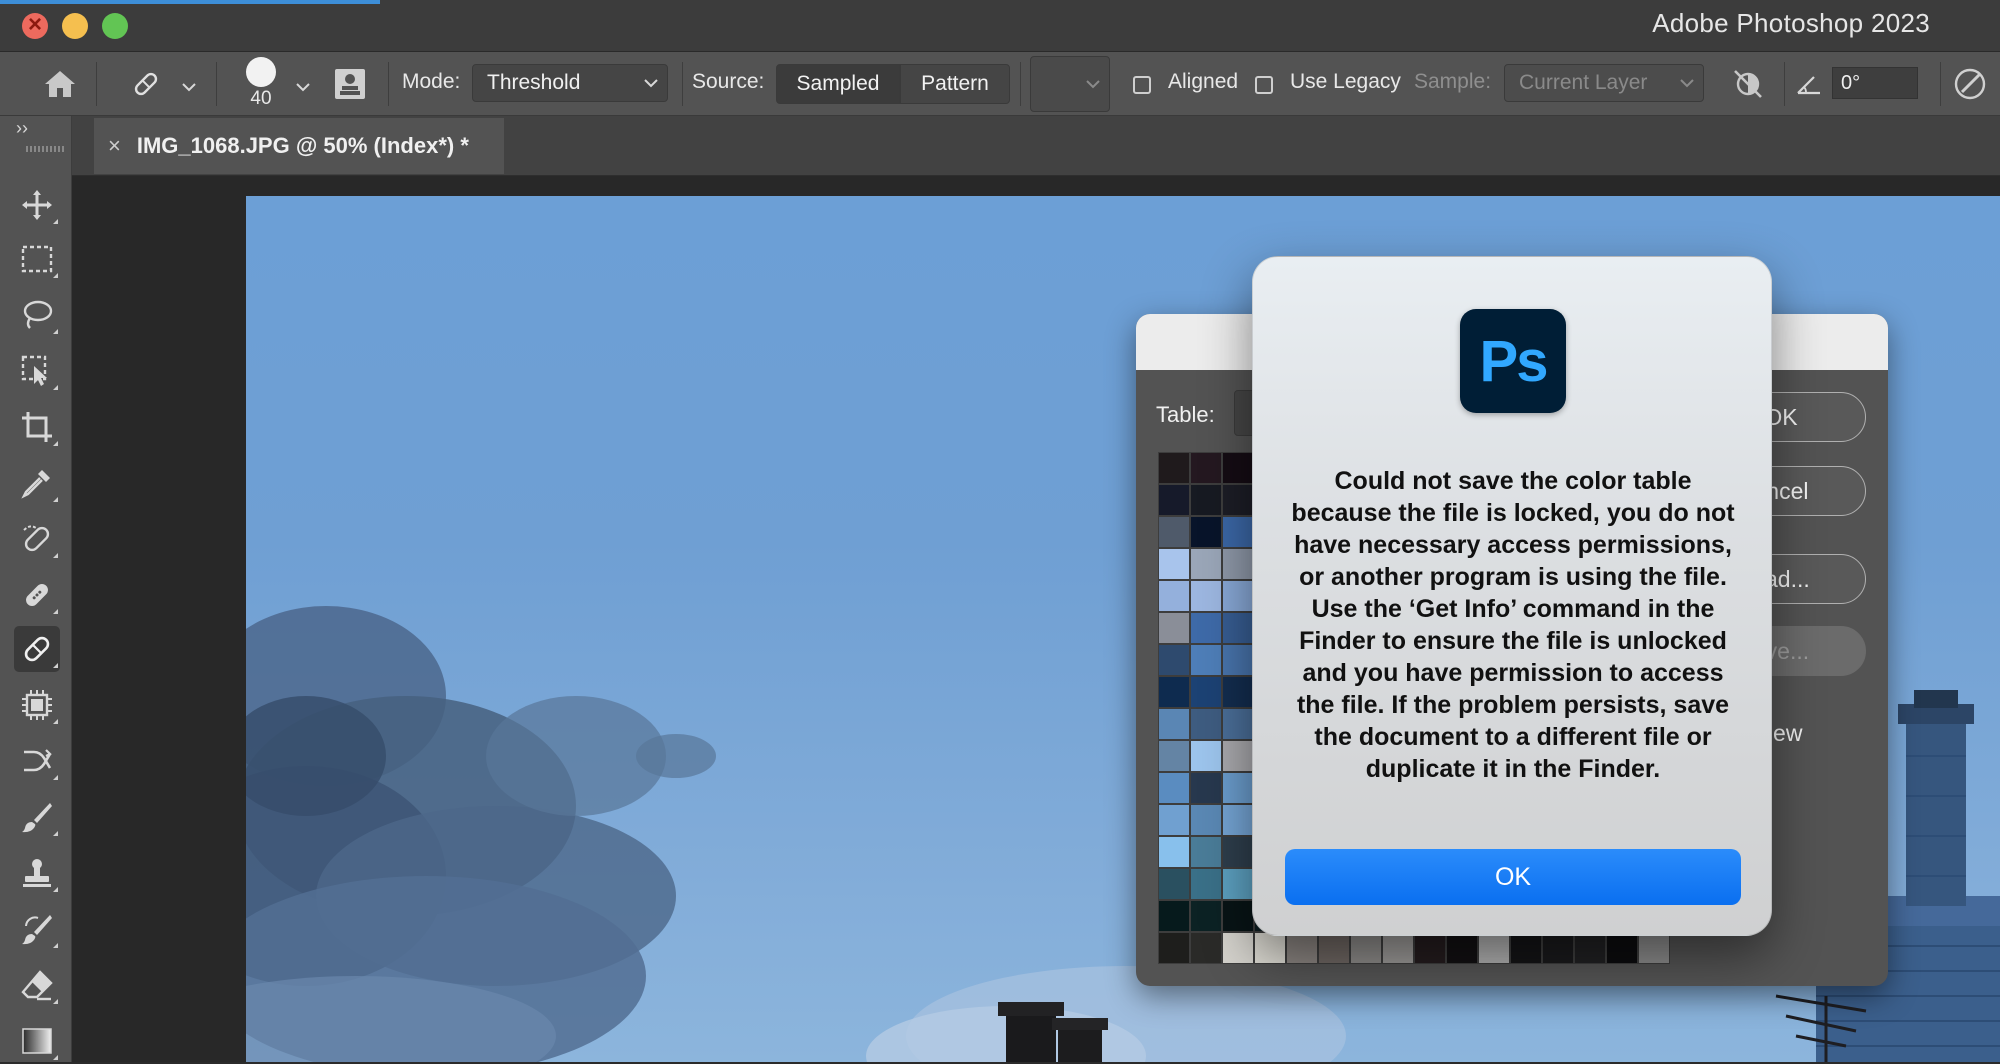 The width and height of the screenshot is (2000, 1064). Describe the element at coordinates (299, 146) in the screenshot. I see `document-tab: × IMG_1068.JPG @ 50% (Index*) *` at that location.